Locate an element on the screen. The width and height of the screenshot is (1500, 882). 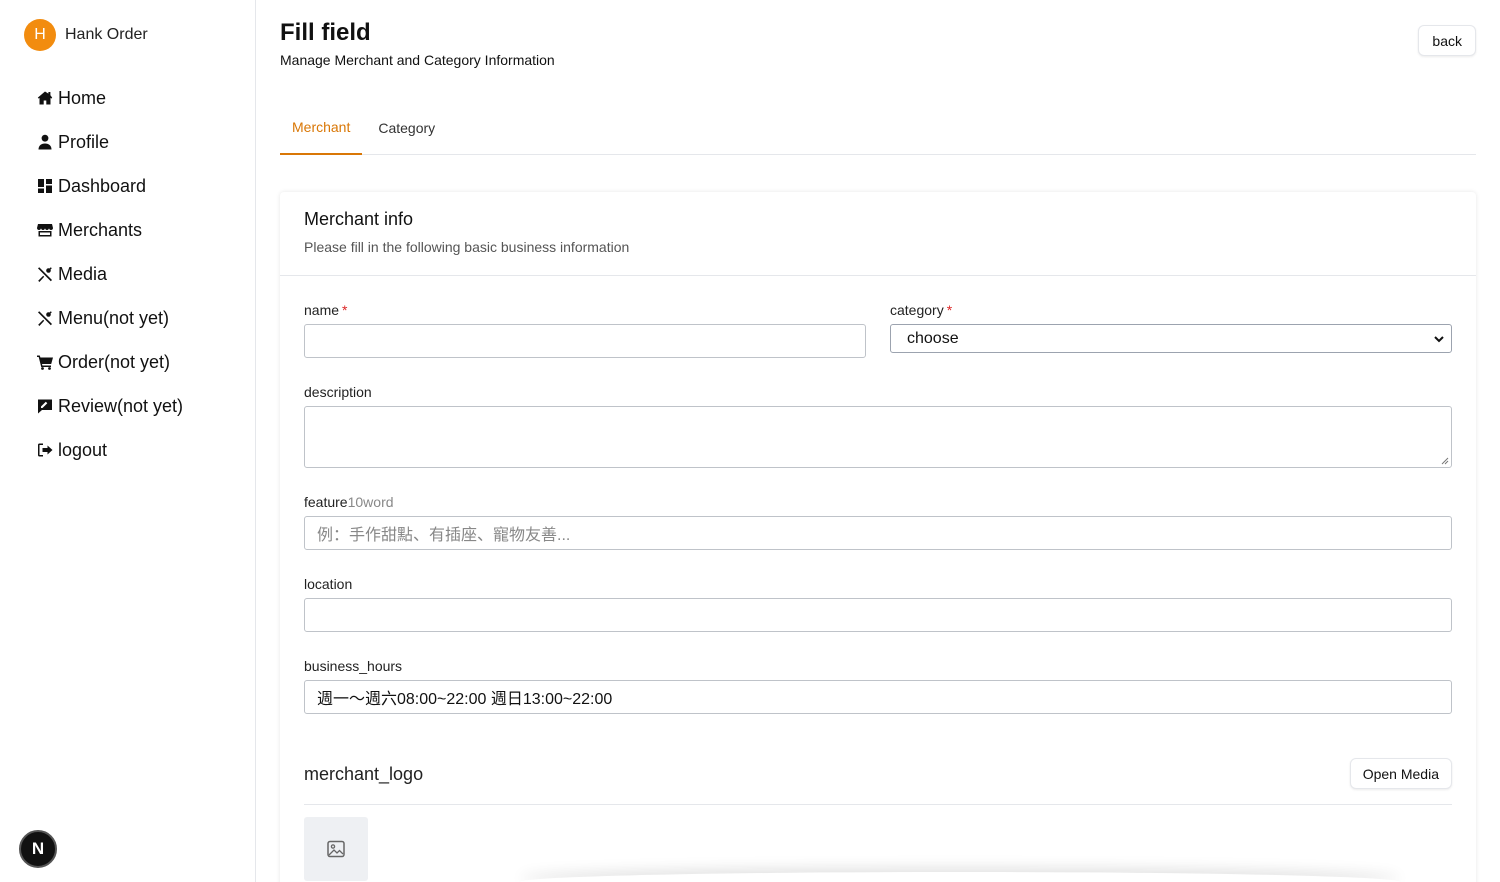
review-icon is located at coordinates (44, 406).